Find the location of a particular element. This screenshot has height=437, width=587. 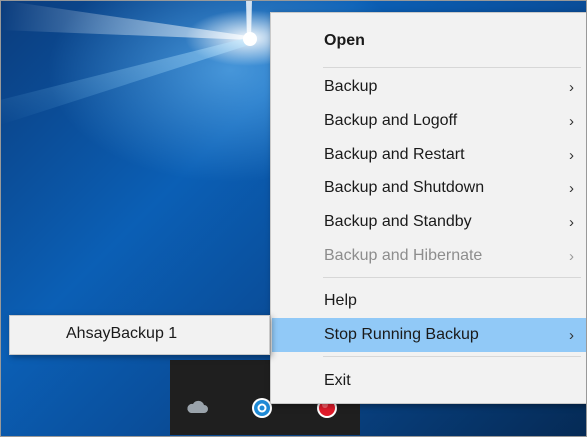

menu-item-stop-running-backup: Stop Running Backup › is located at coordinates (429, 335).